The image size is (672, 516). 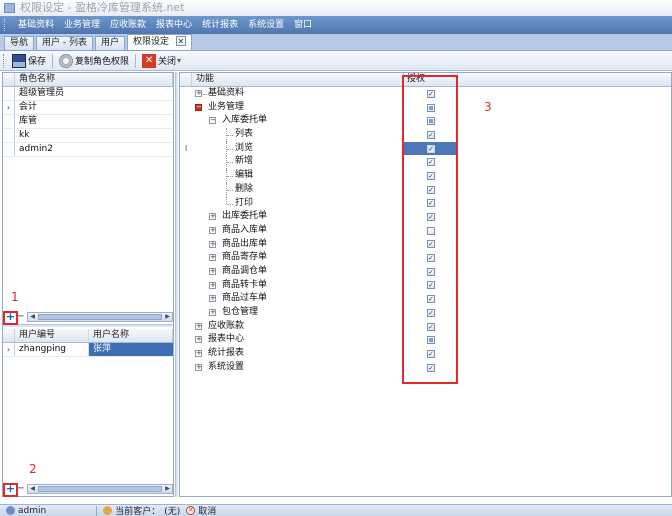 I want to click on role-name-cell: 库管, so click(x=94, y=121).